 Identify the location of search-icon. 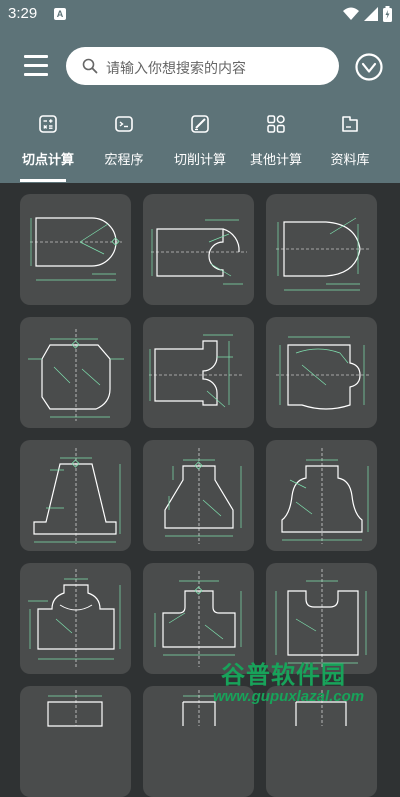
(90, 66).